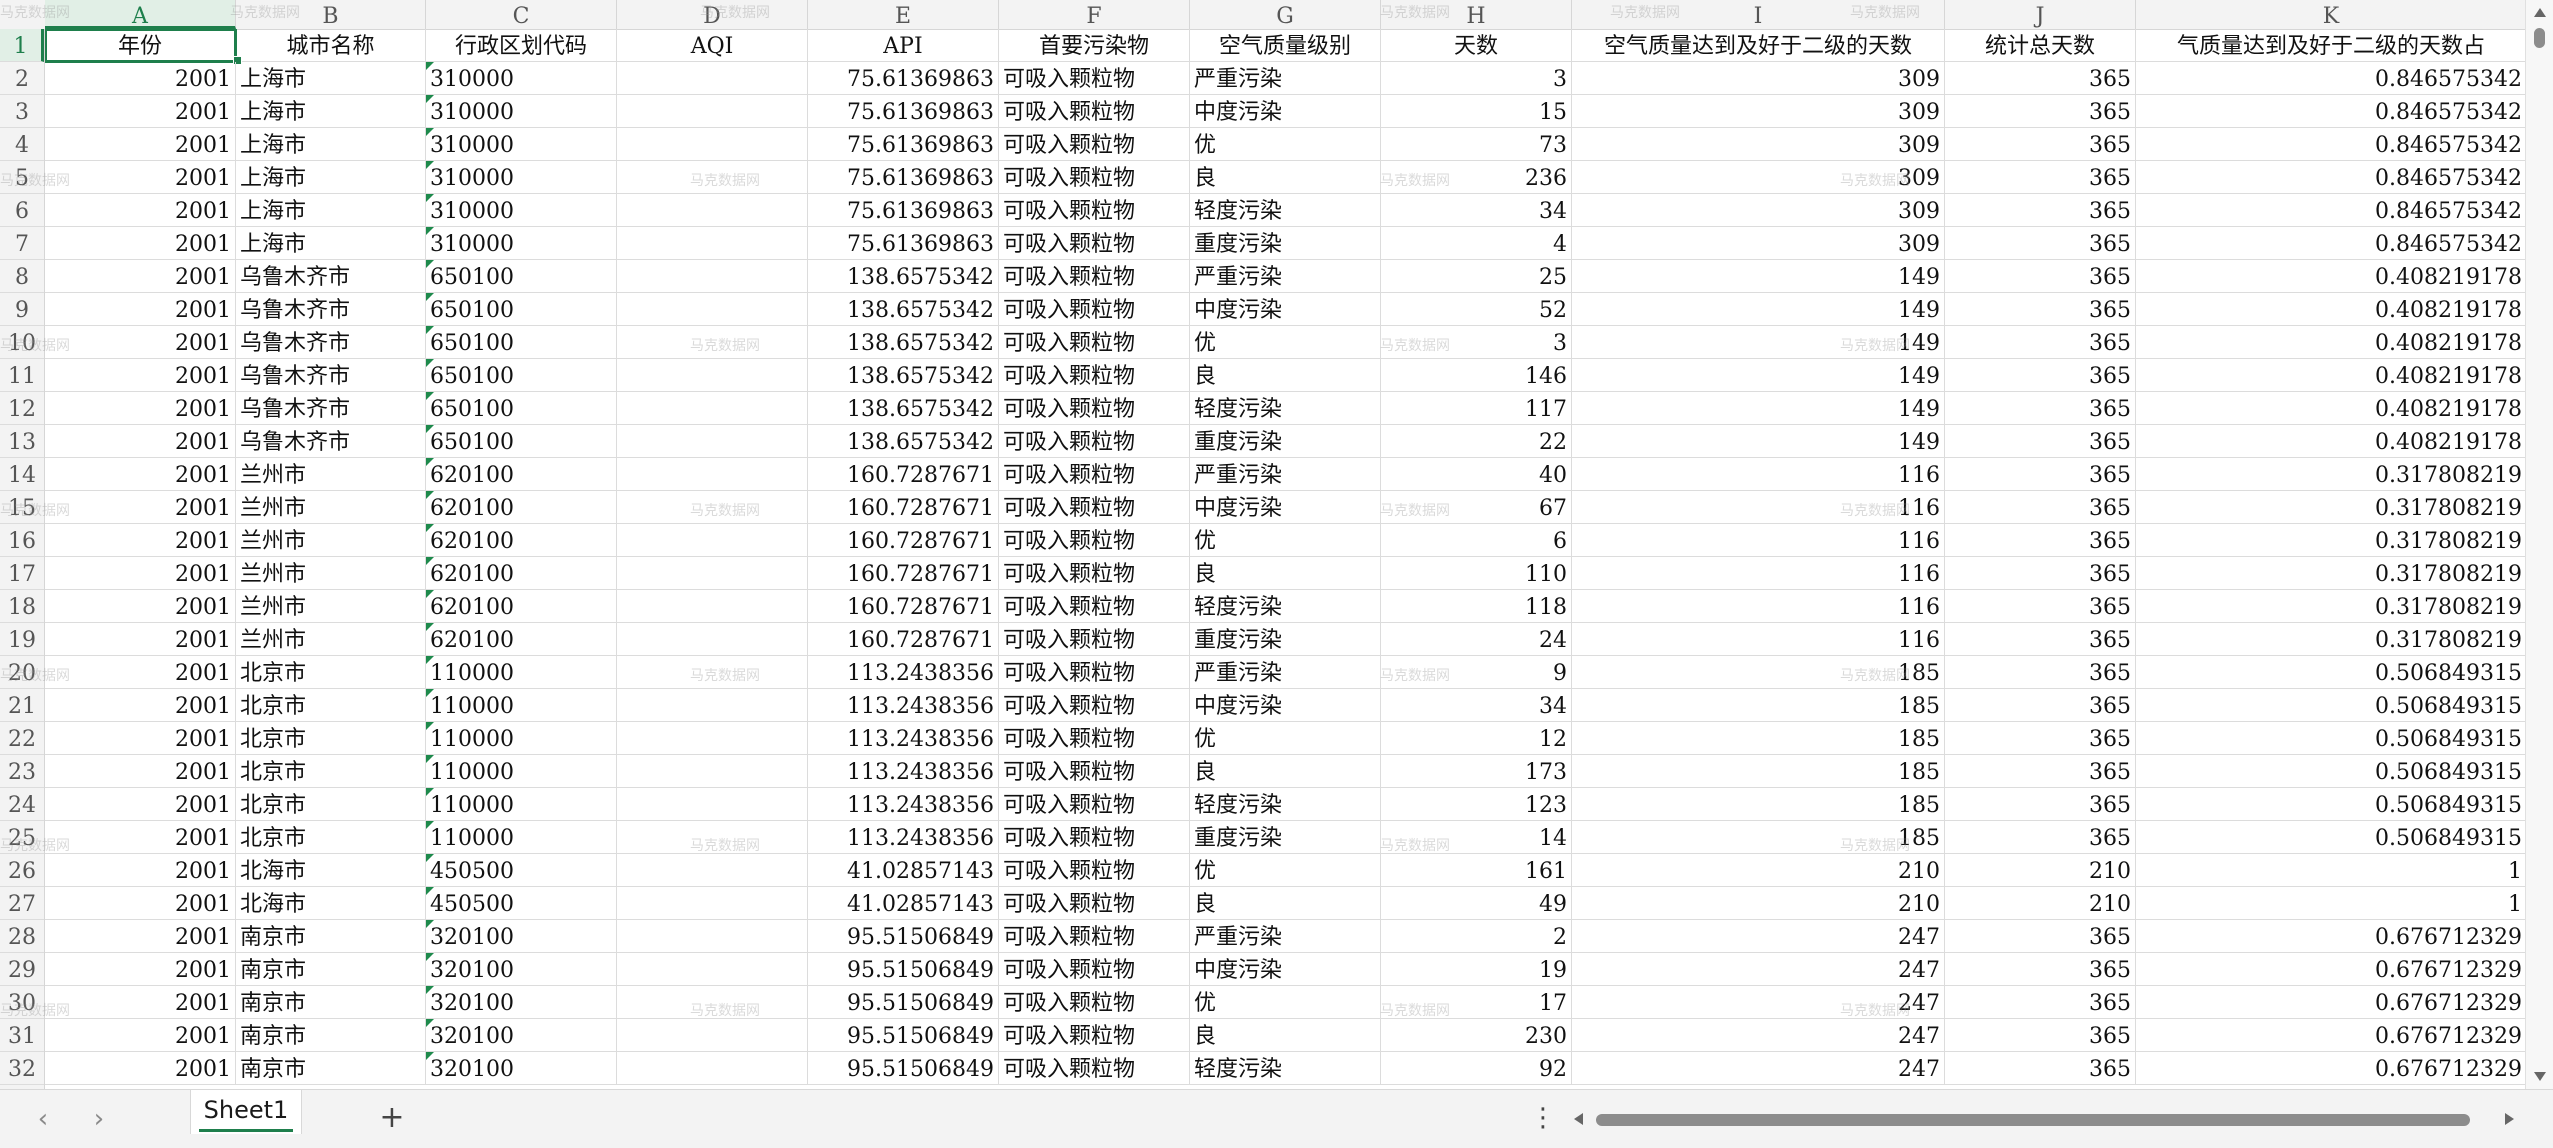 The height and width of the screenshot is (1148, 2553). What do you see at coordinates (392, 1118) in the screenshot?
I see `plus-icon: +` at bounding box center [392, 1118].